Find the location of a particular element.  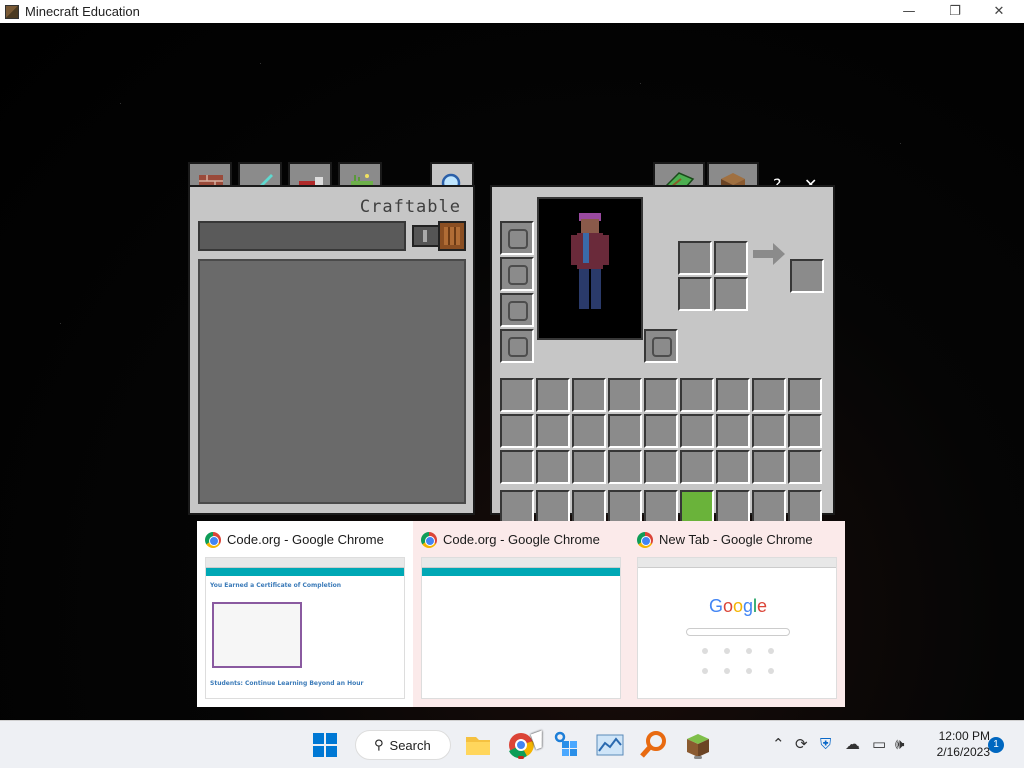

minecraft-taskbar-button is located at coordinates (698, 745).